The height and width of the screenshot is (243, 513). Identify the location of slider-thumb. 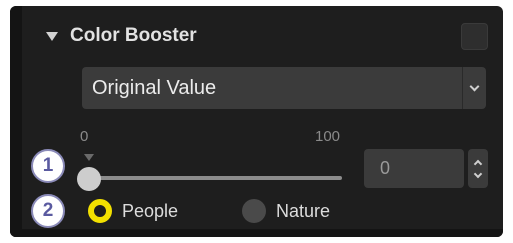
(89, 179).